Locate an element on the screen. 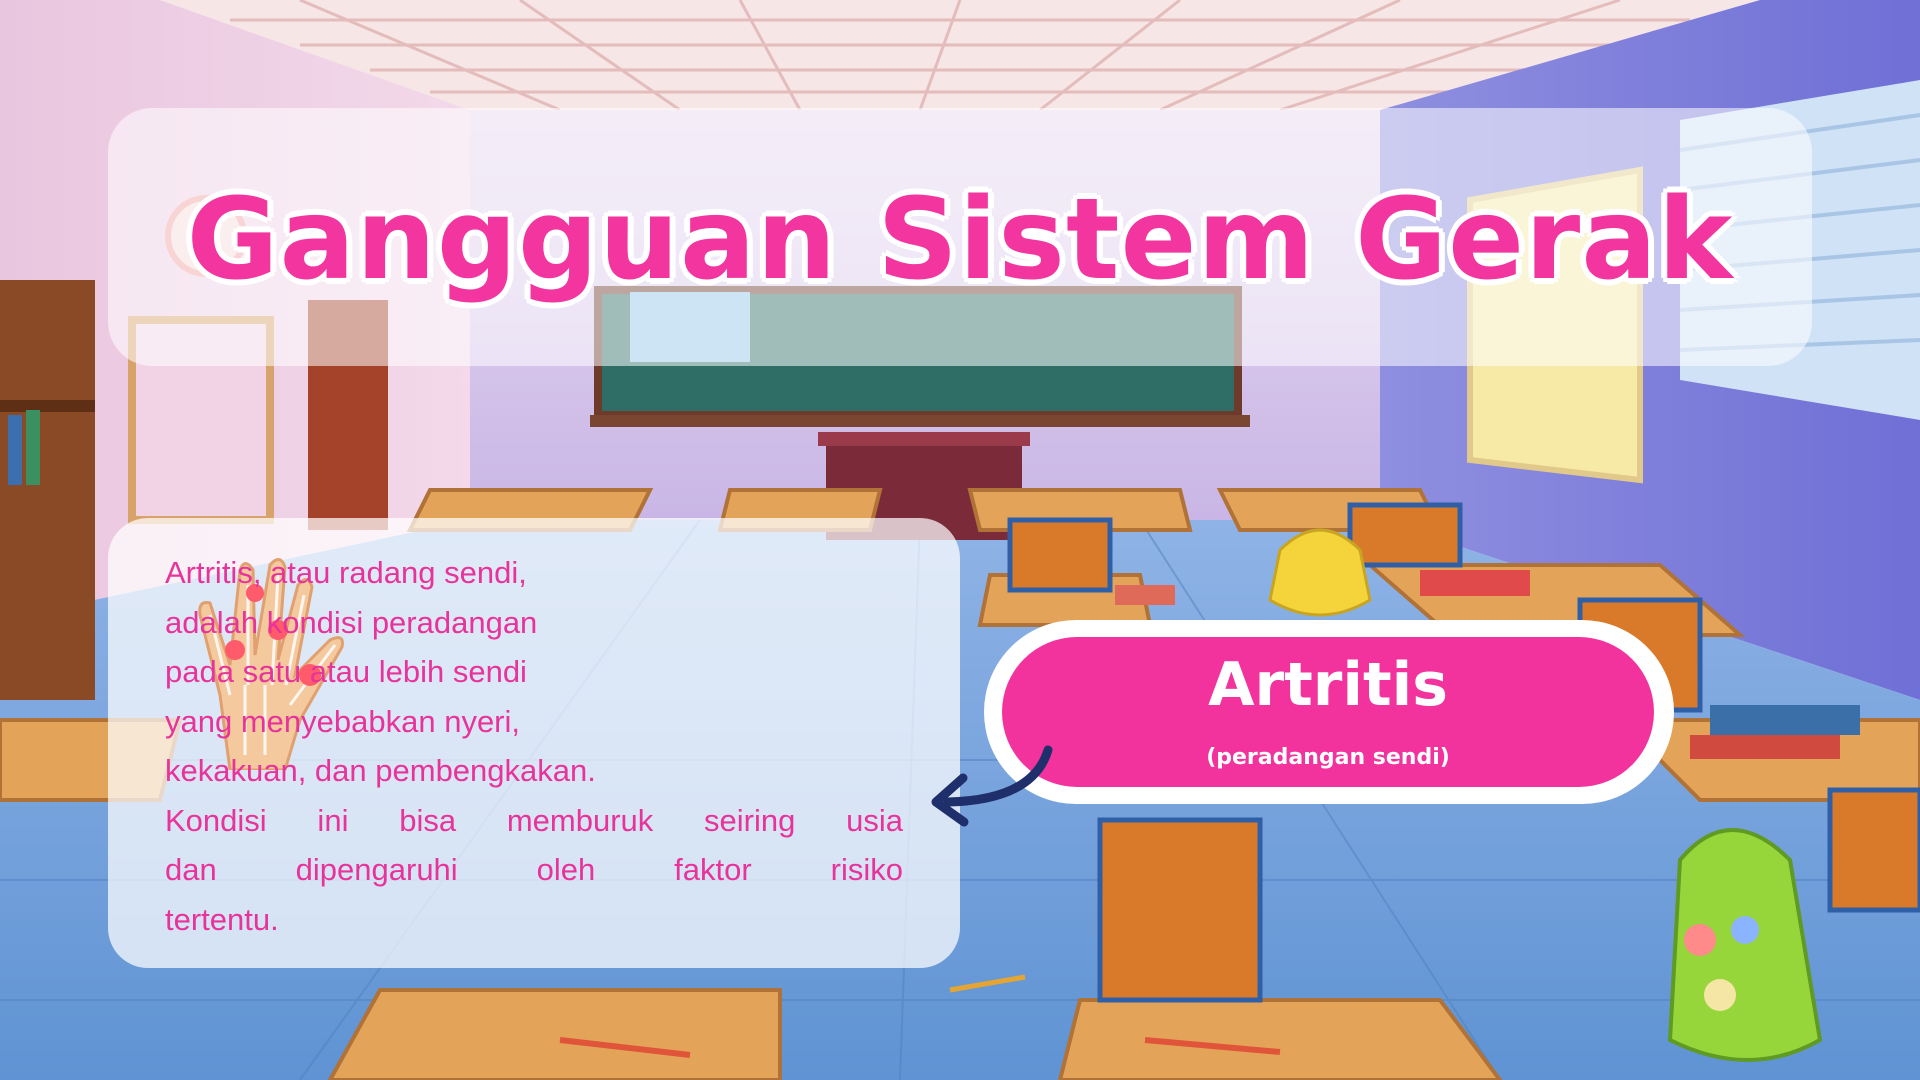 The image size is (1920, 1080). description-line: adalah kondisi peradangan is located at coordinates (351, 622).